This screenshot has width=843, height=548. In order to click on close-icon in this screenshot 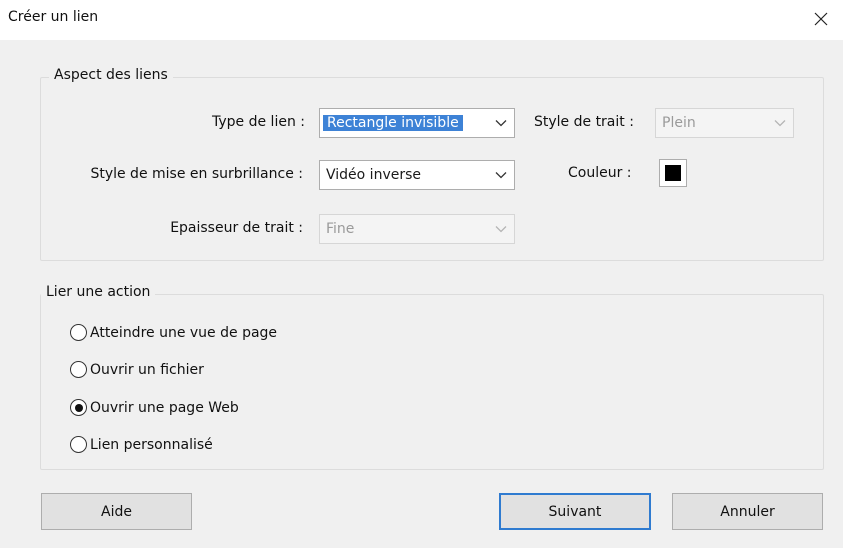, I will do `click(821, 19)`.